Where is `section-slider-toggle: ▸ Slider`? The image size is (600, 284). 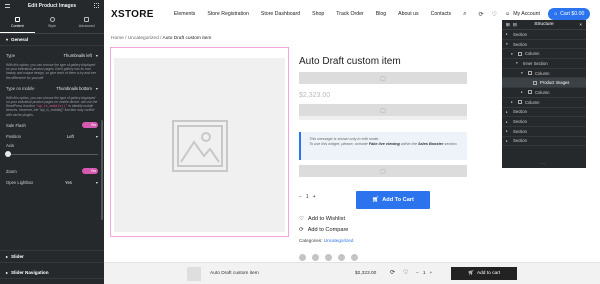
section-slider-toggle: ▸ Slider is located at coordinates (52, 256).